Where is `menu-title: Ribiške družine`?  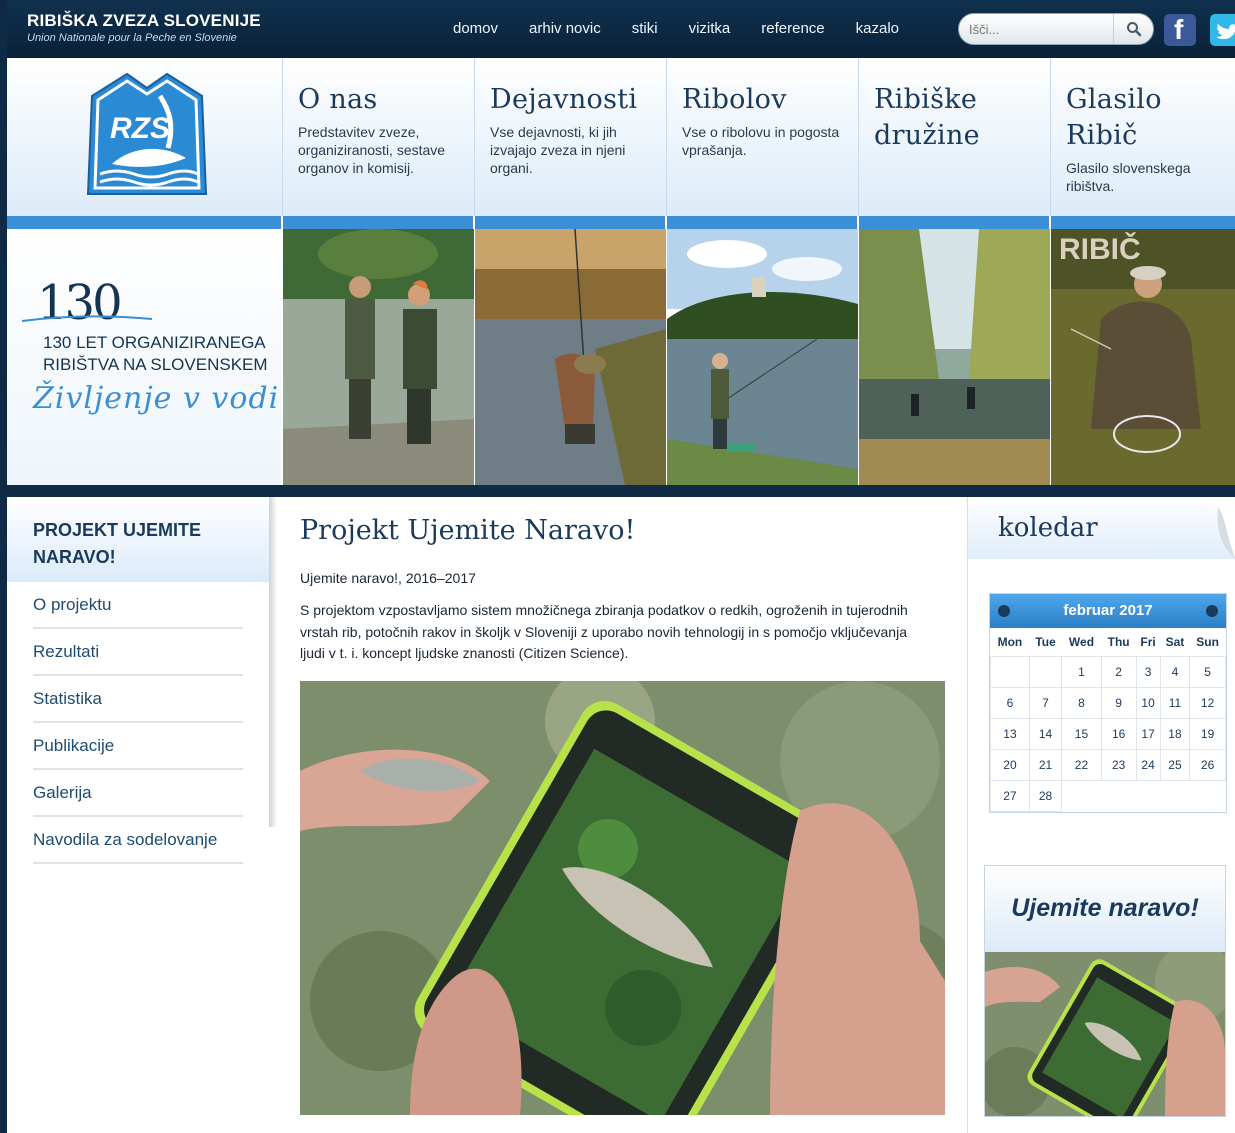 menu-title: Ribiške družine is located at coordinates (927, 117).